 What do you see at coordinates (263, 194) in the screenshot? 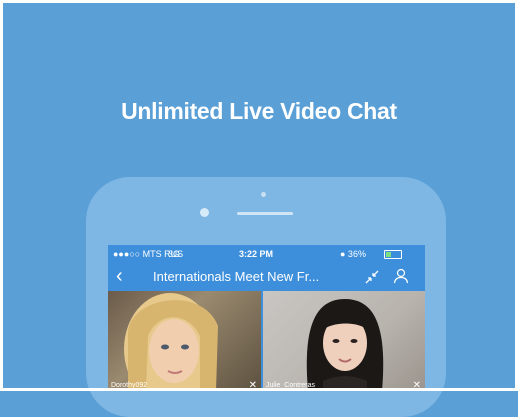
I see `sensor-dot` at bounding box center [263, 194].